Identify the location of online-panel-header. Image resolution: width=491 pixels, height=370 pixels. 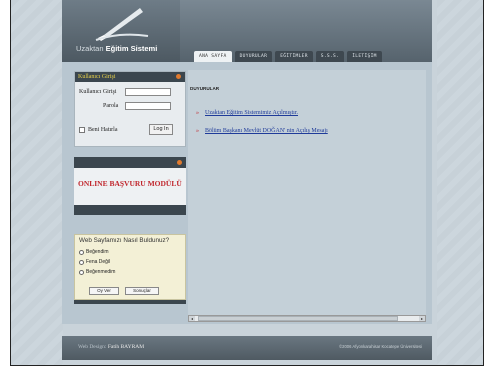
(130, 162).